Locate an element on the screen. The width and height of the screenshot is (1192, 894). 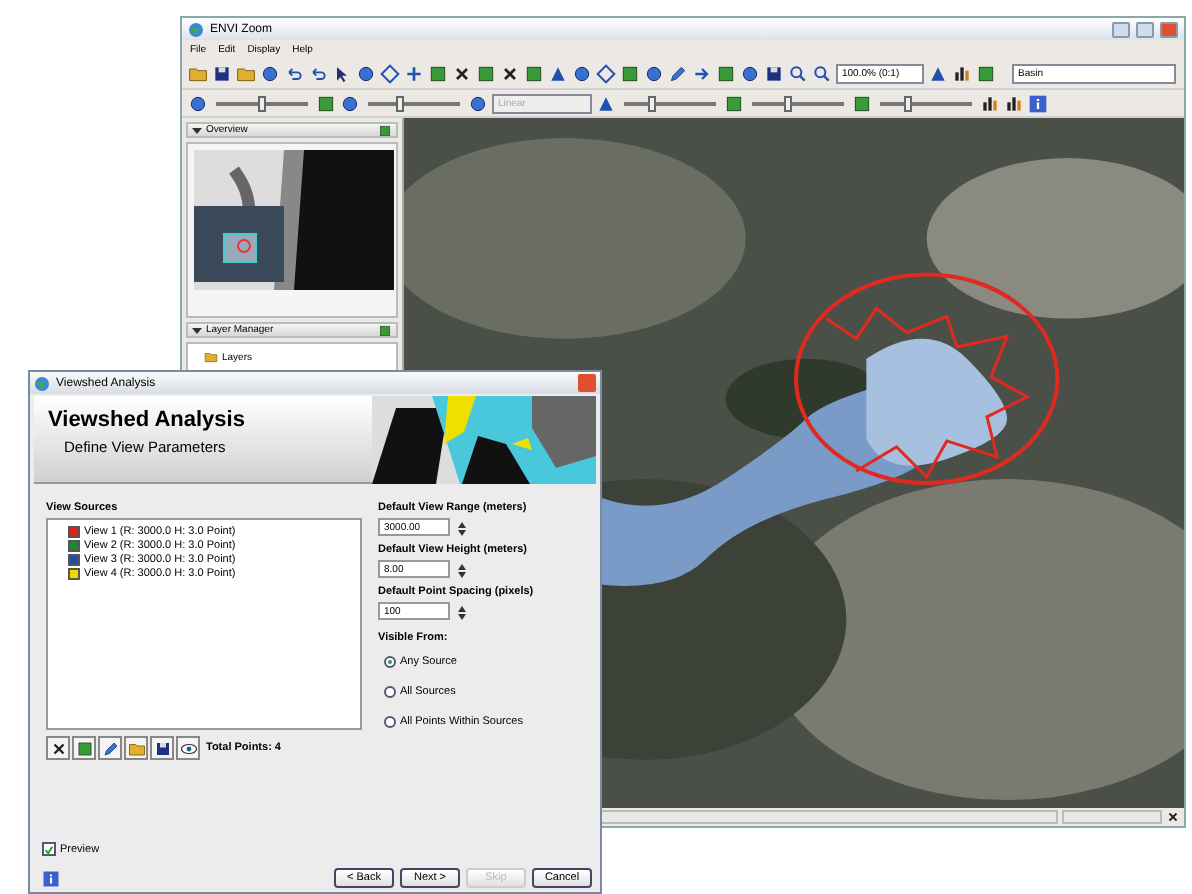
eye-button is located at coordinates (188, 748).